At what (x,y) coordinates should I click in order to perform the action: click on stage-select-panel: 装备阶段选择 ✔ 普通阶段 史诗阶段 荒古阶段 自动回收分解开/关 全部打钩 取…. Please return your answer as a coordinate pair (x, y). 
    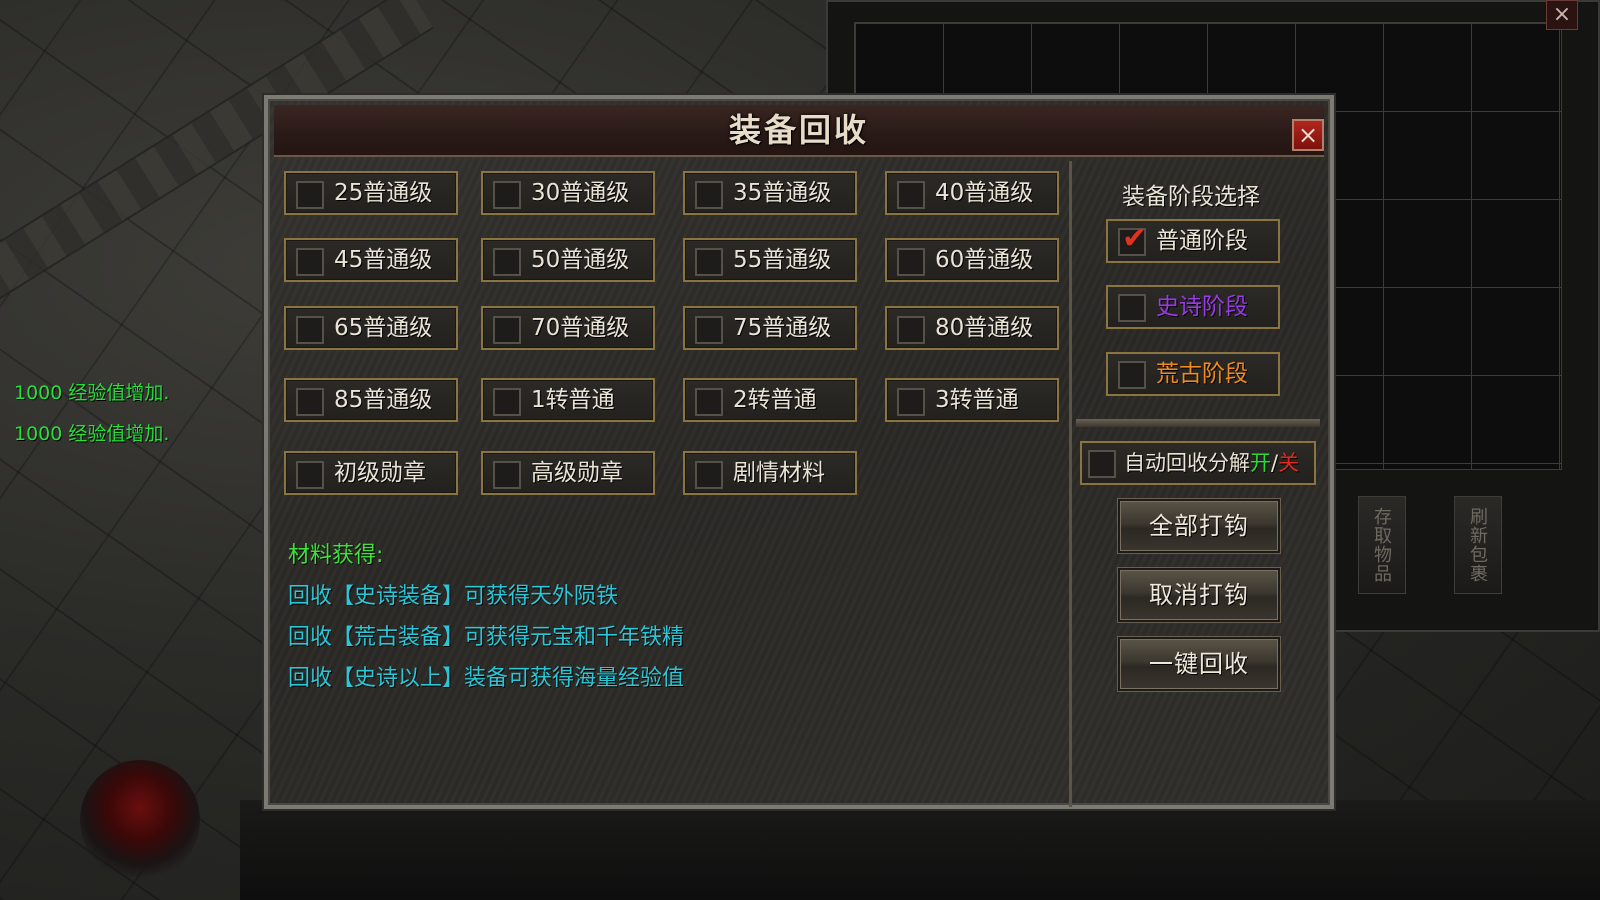
    Looking at the image, I should click on (1202, 484).